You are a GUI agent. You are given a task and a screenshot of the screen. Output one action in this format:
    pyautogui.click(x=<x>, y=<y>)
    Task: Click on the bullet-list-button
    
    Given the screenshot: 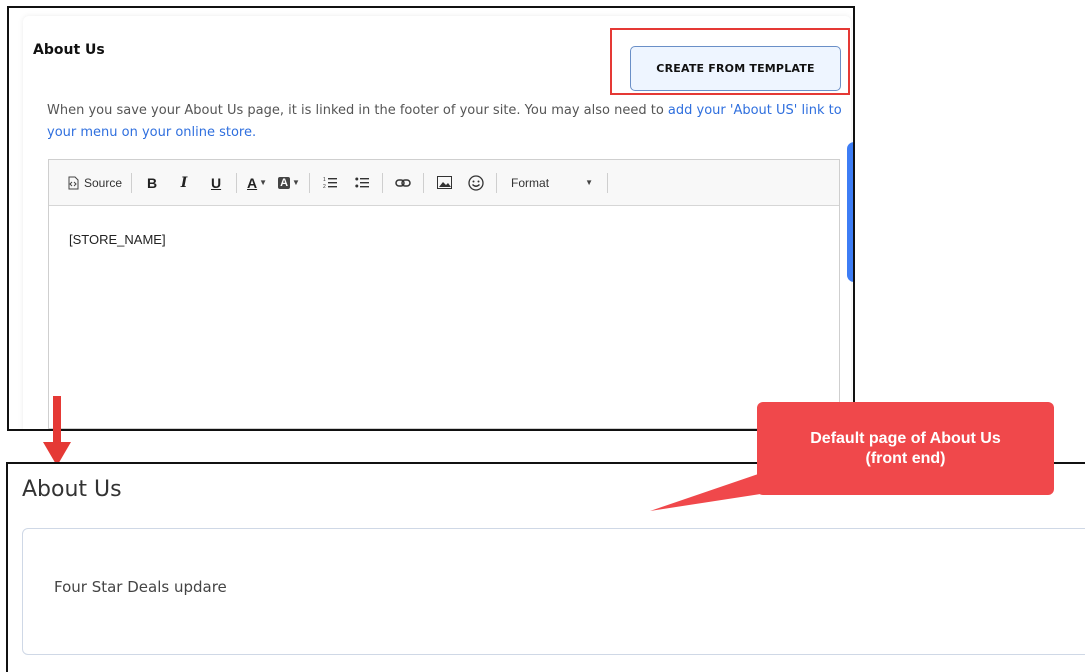 What is the action you would take?
    pyautogui.click(x=362, y=183)
    